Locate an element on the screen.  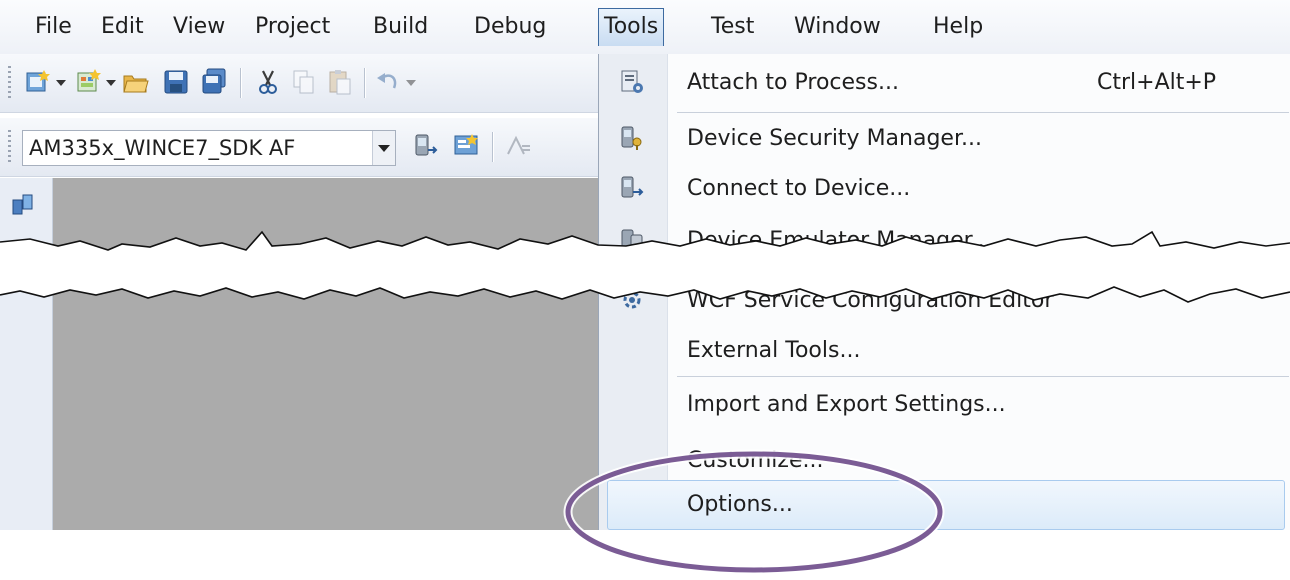
torn-paper-break is located at coordinates (645, 266).